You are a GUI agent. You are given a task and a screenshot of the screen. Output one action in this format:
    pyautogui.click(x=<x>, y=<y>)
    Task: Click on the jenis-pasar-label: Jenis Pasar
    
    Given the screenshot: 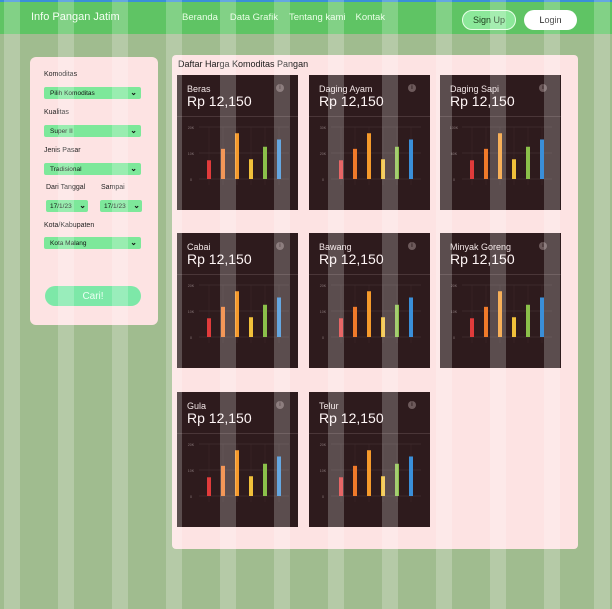 What is the action you would take?
    pyautogui.click(x=62, y=150)
    